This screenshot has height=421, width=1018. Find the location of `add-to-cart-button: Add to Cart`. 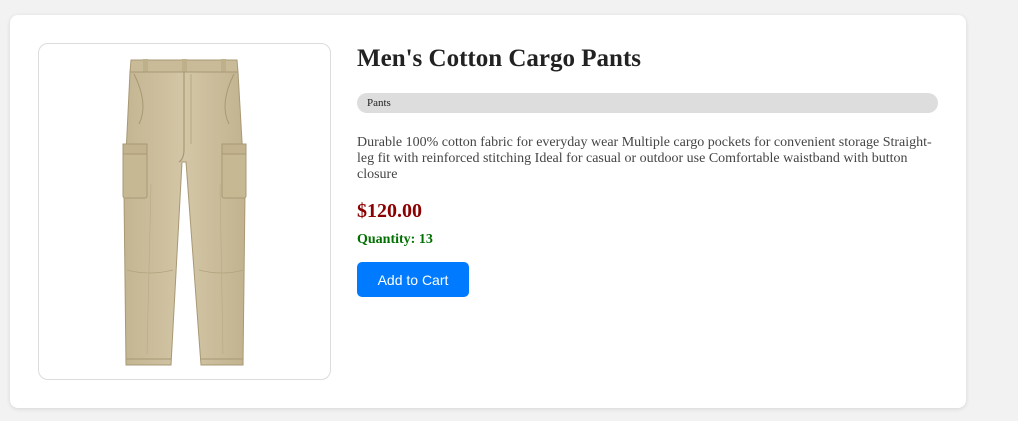

add-to-cart-button: Add to Cart is located at coordinates (413, 279).